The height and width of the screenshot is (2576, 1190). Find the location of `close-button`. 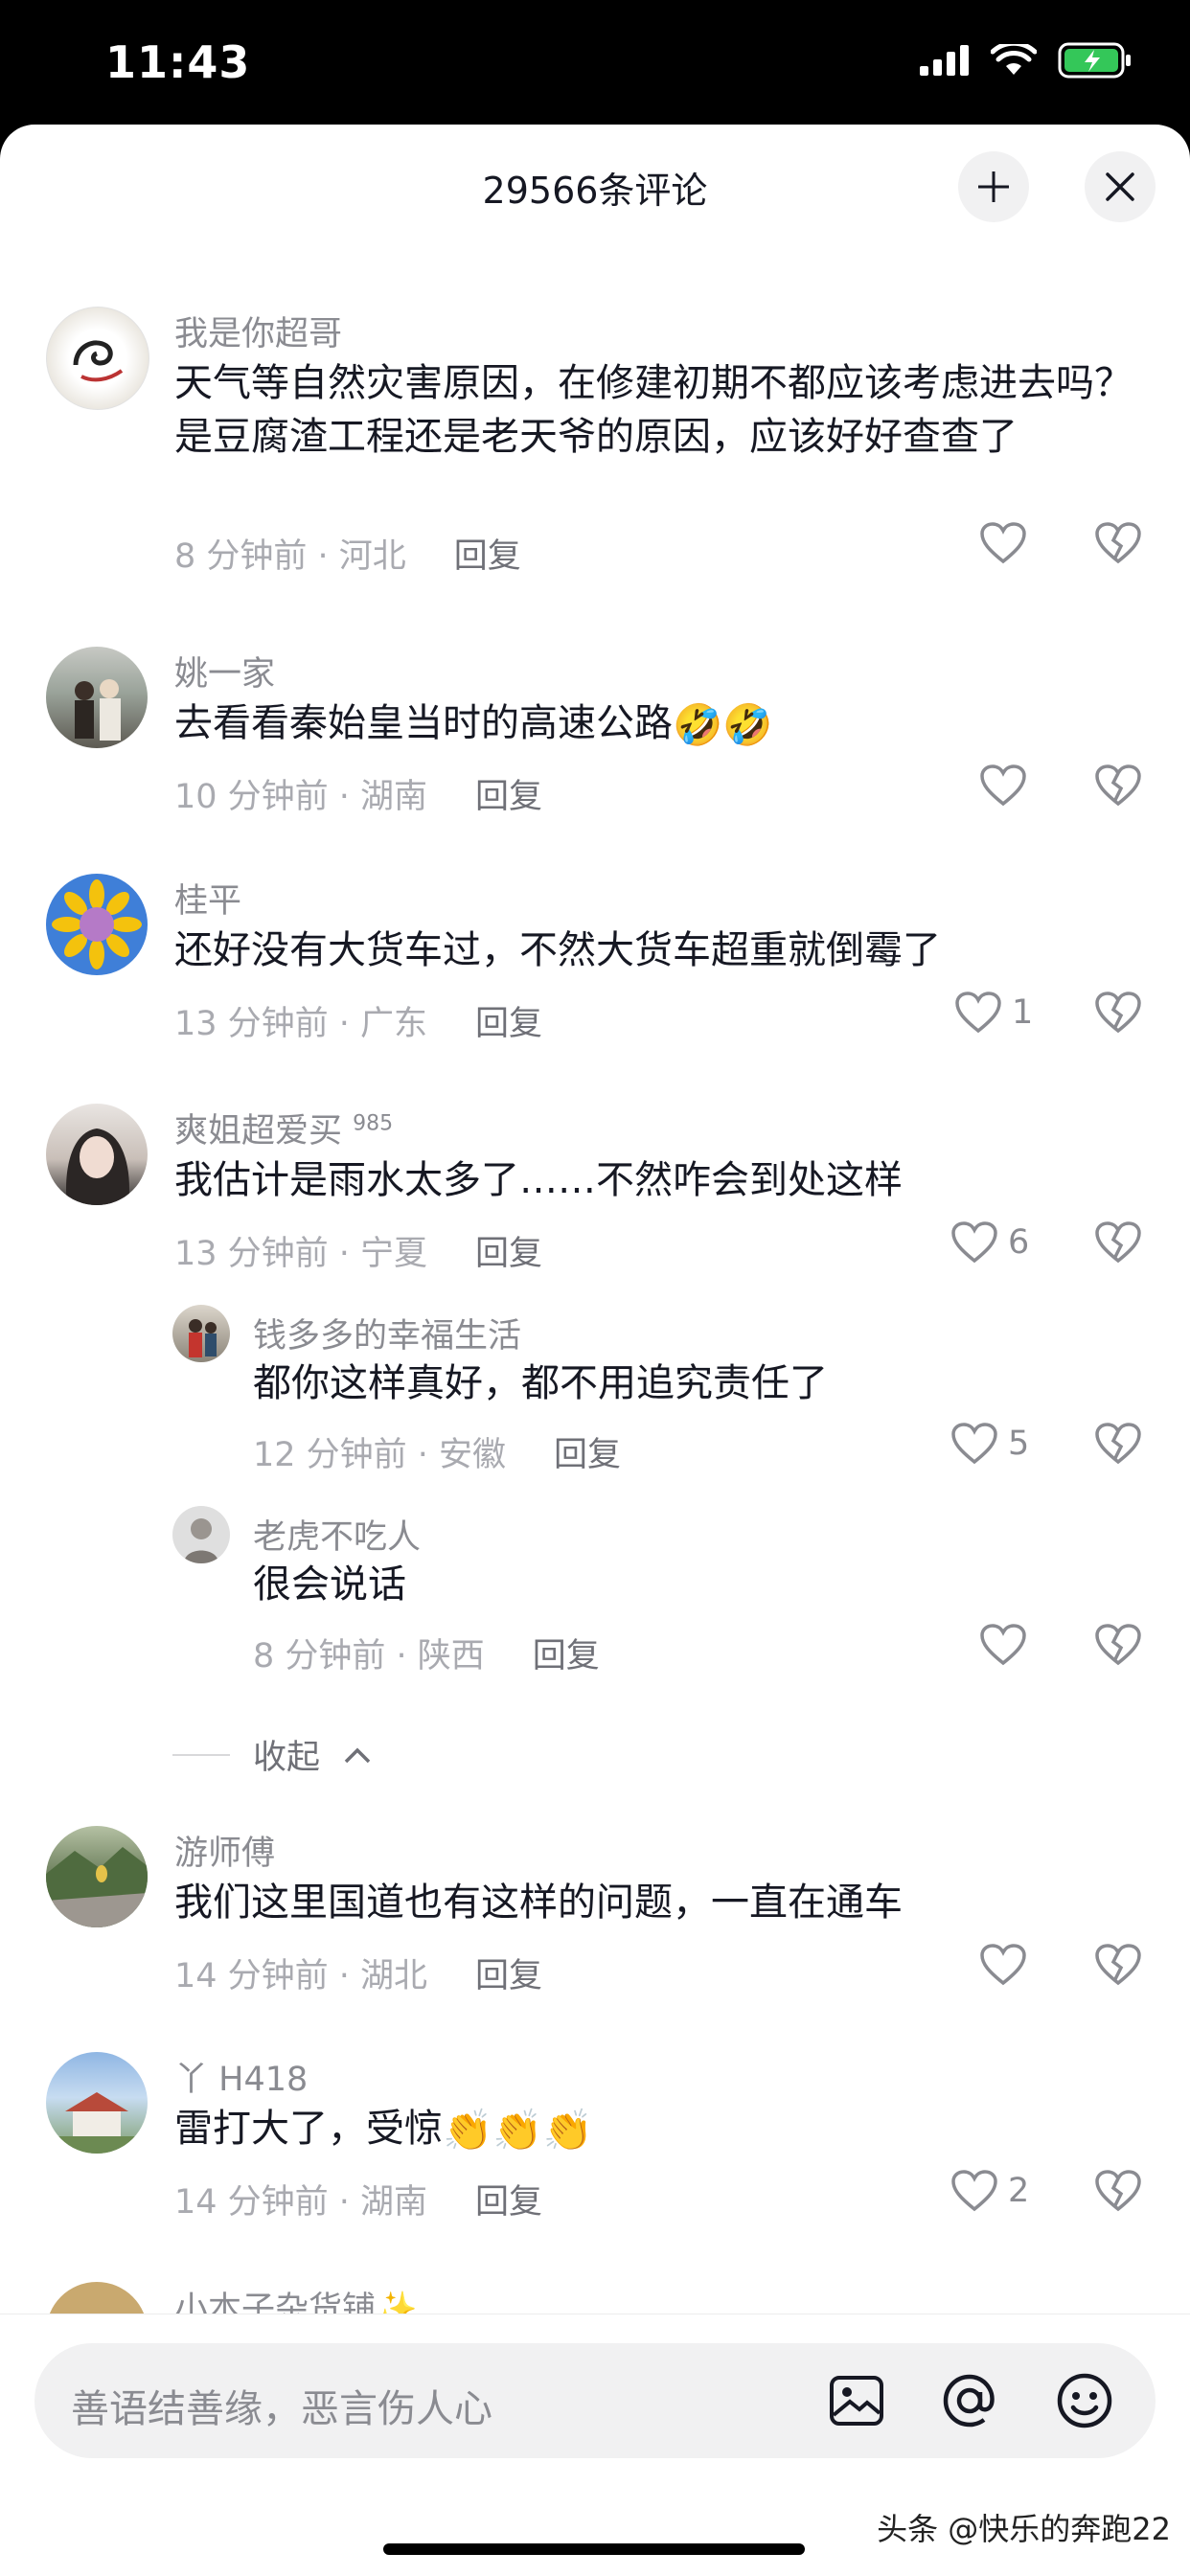

close-button is located at coordinates (1121, 186).